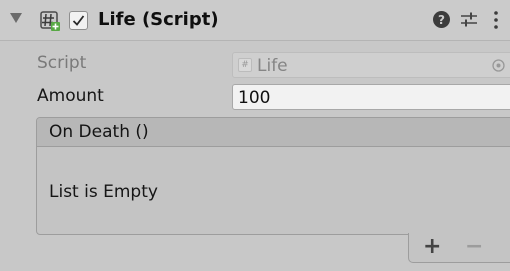 This screenshot has height=271, width=510. What do you see at coordinates (474, 246) in the screenshot?
I see `remove-button: −` at bounding box center [474, 246].